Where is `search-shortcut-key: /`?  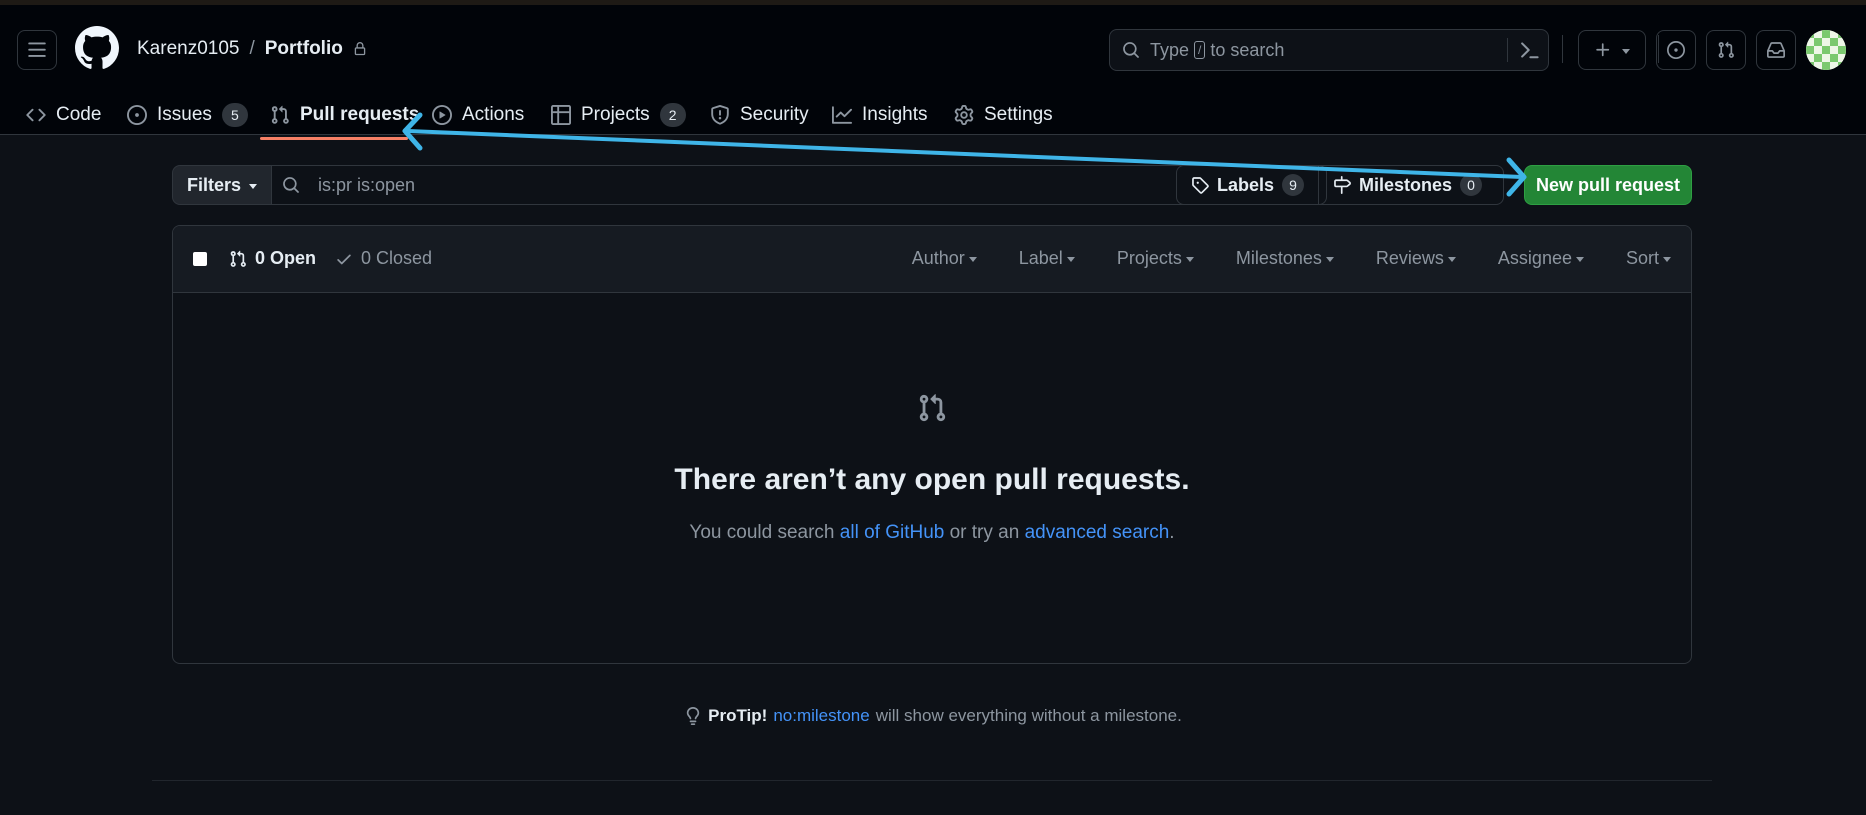 search-shortcut-key: / is located at coordinates (1200, 50).